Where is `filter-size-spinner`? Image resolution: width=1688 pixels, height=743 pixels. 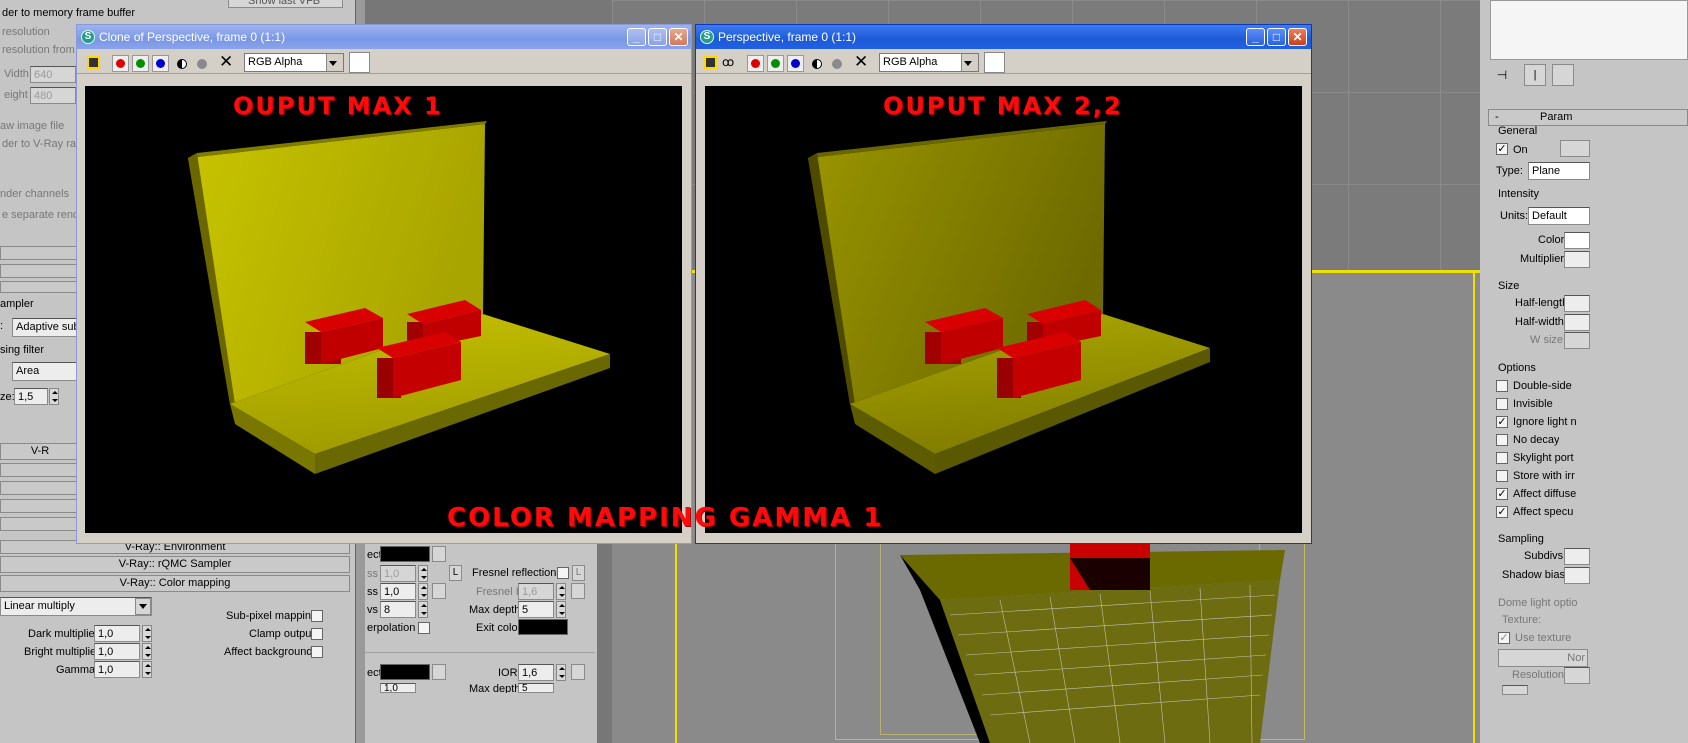 filter-size-spinner is located at coordinates (54, 396).